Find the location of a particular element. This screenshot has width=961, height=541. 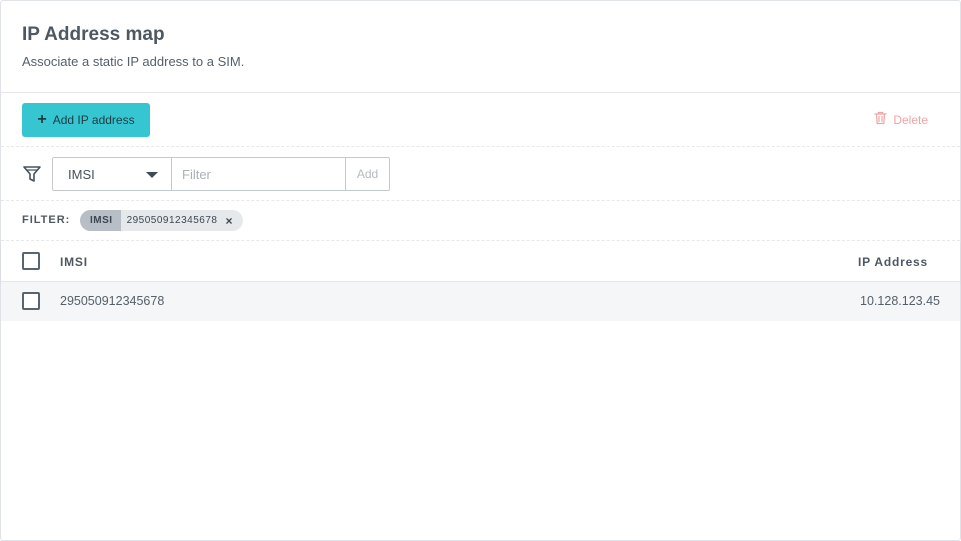

column-header-ip-address: IP Address is located at coordinates (893, 262).